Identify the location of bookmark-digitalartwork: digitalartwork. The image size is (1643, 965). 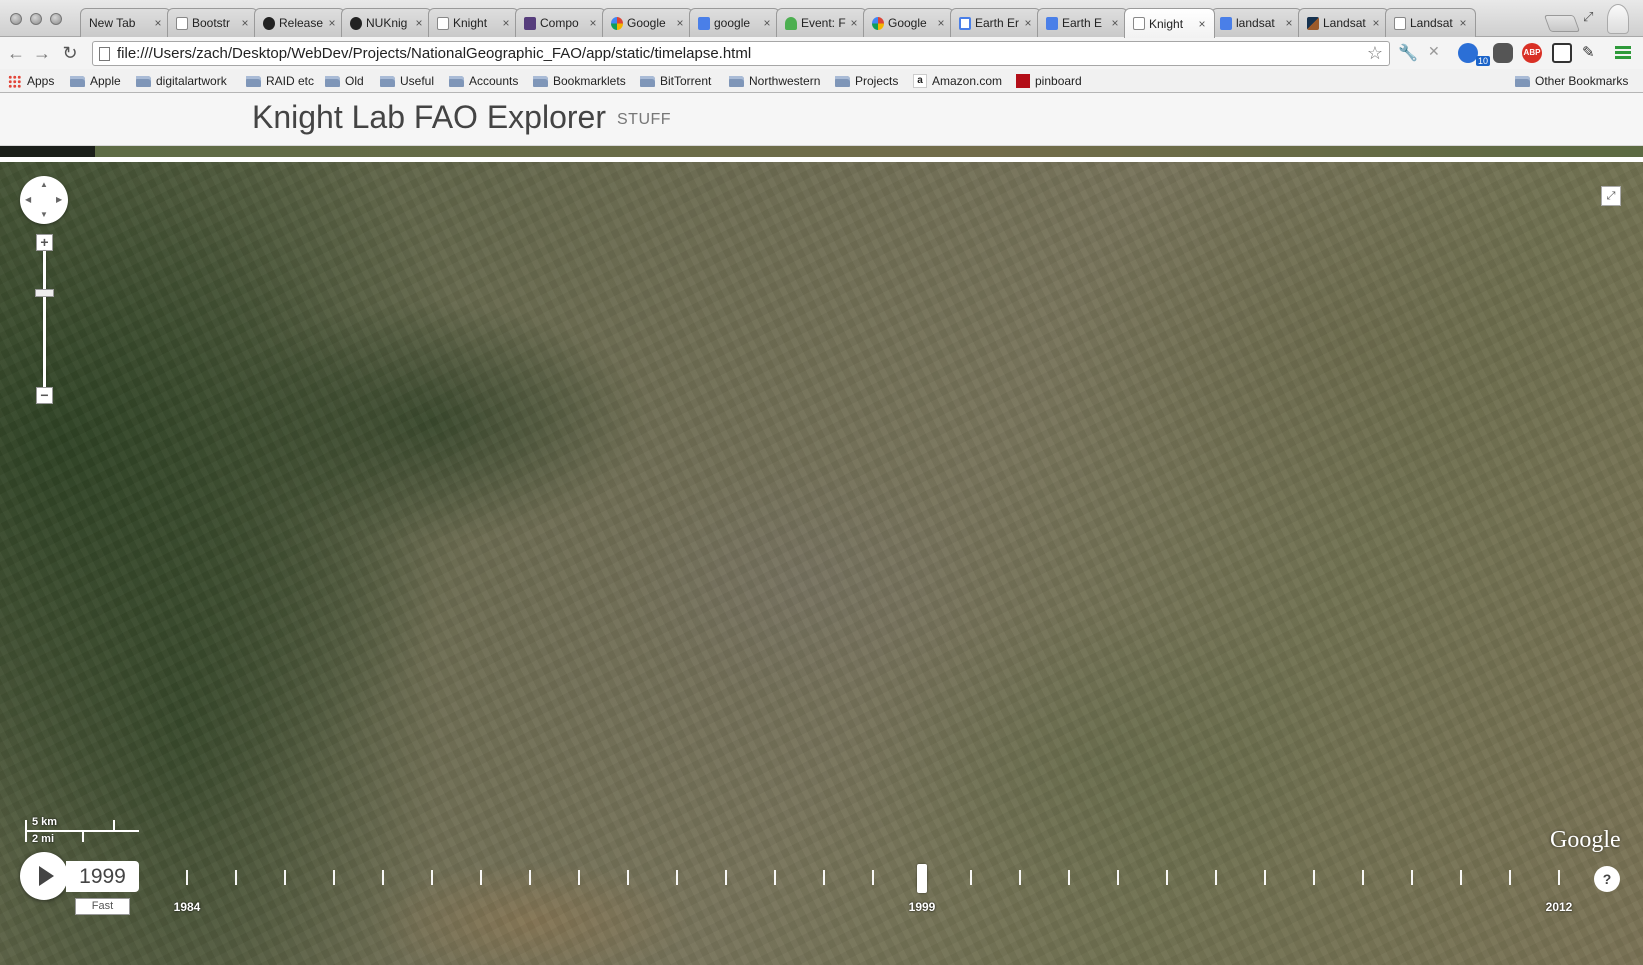
(181, 81).